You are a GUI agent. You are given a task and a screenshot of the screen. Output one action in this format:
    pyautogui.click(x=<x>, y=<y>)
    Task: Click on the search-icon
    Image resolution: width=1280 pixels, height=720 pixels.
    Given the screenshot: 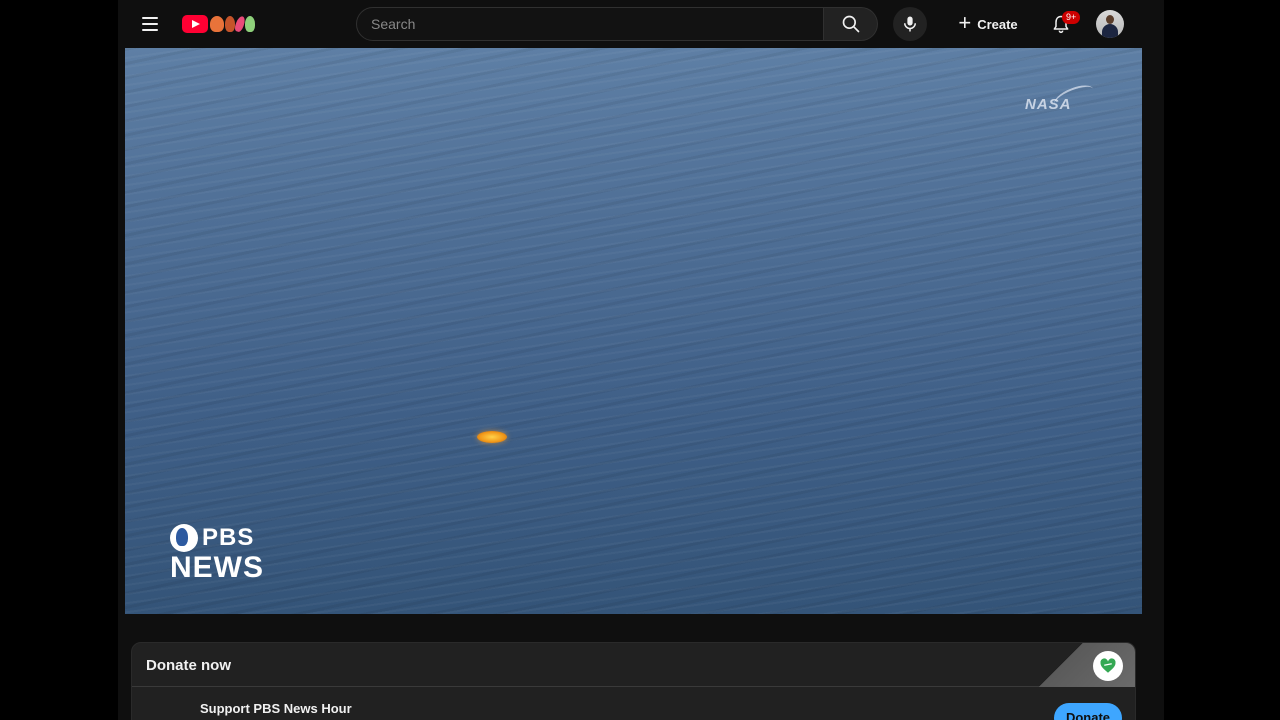 What is the action you would take?
    pyautogui.click(x=850, y=24)
    